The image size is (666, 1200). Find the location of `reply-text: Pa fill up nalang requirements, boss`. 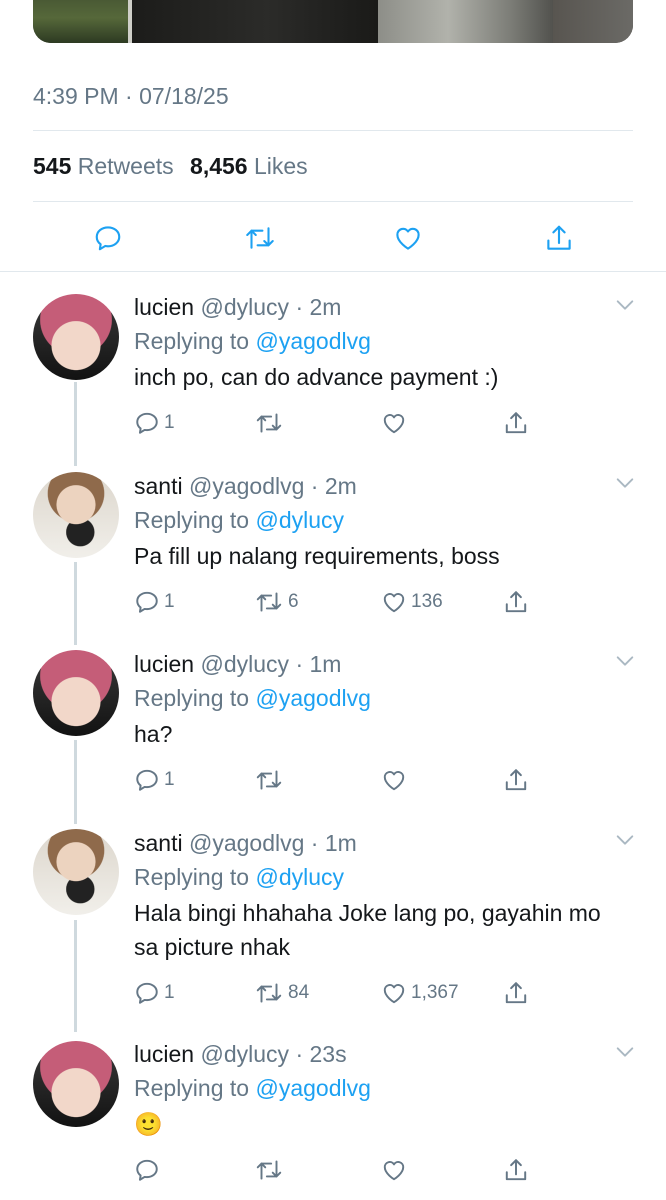

reply-text: Pa fill up nalang requirements, boss is located at coordinates (317, 556).